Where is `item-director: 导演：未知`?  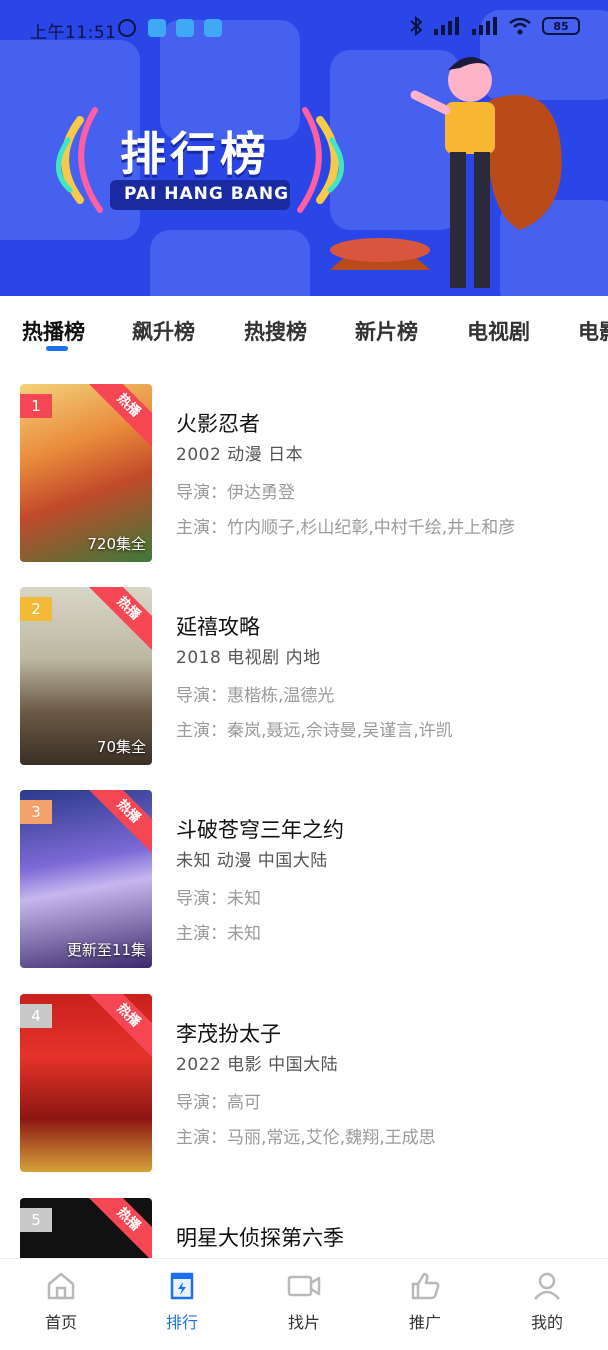 item-director: 导演：未知 is located at coordinates (218, 899).